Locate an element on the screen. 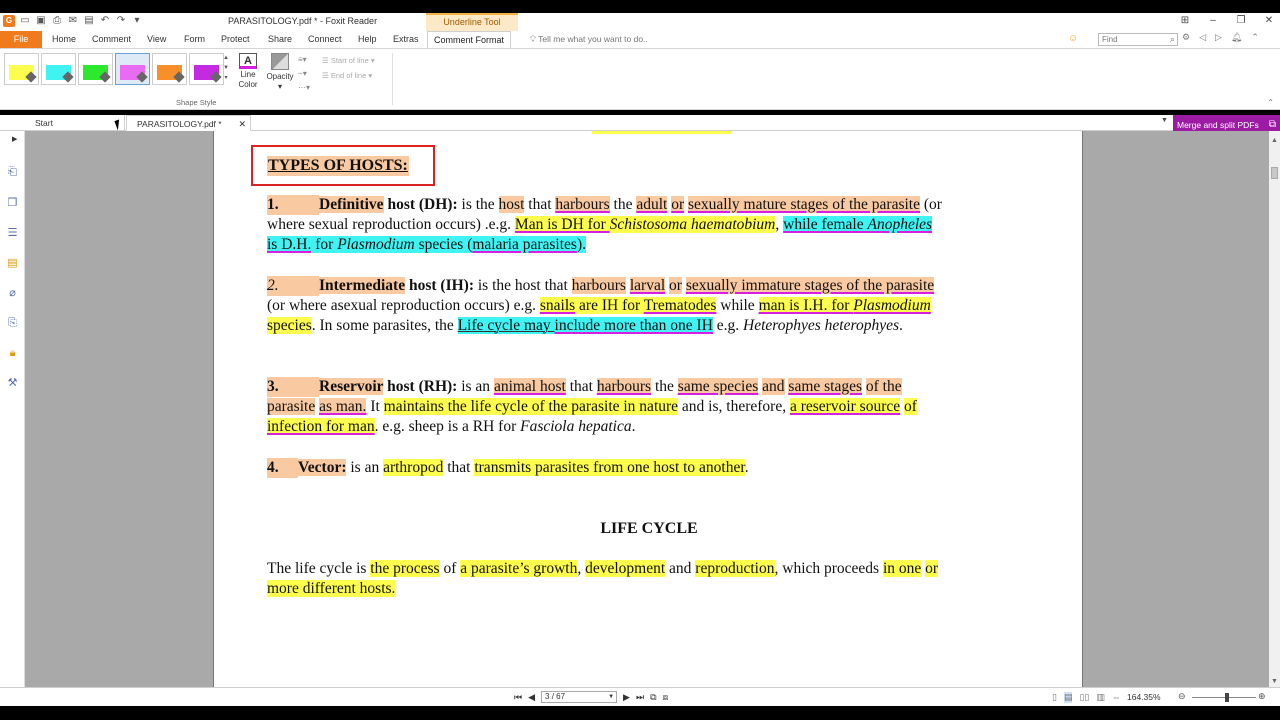 The height and width of the screenshot is (720, 1280). customize-icon: ▾ is located at coordinates (137, 21).